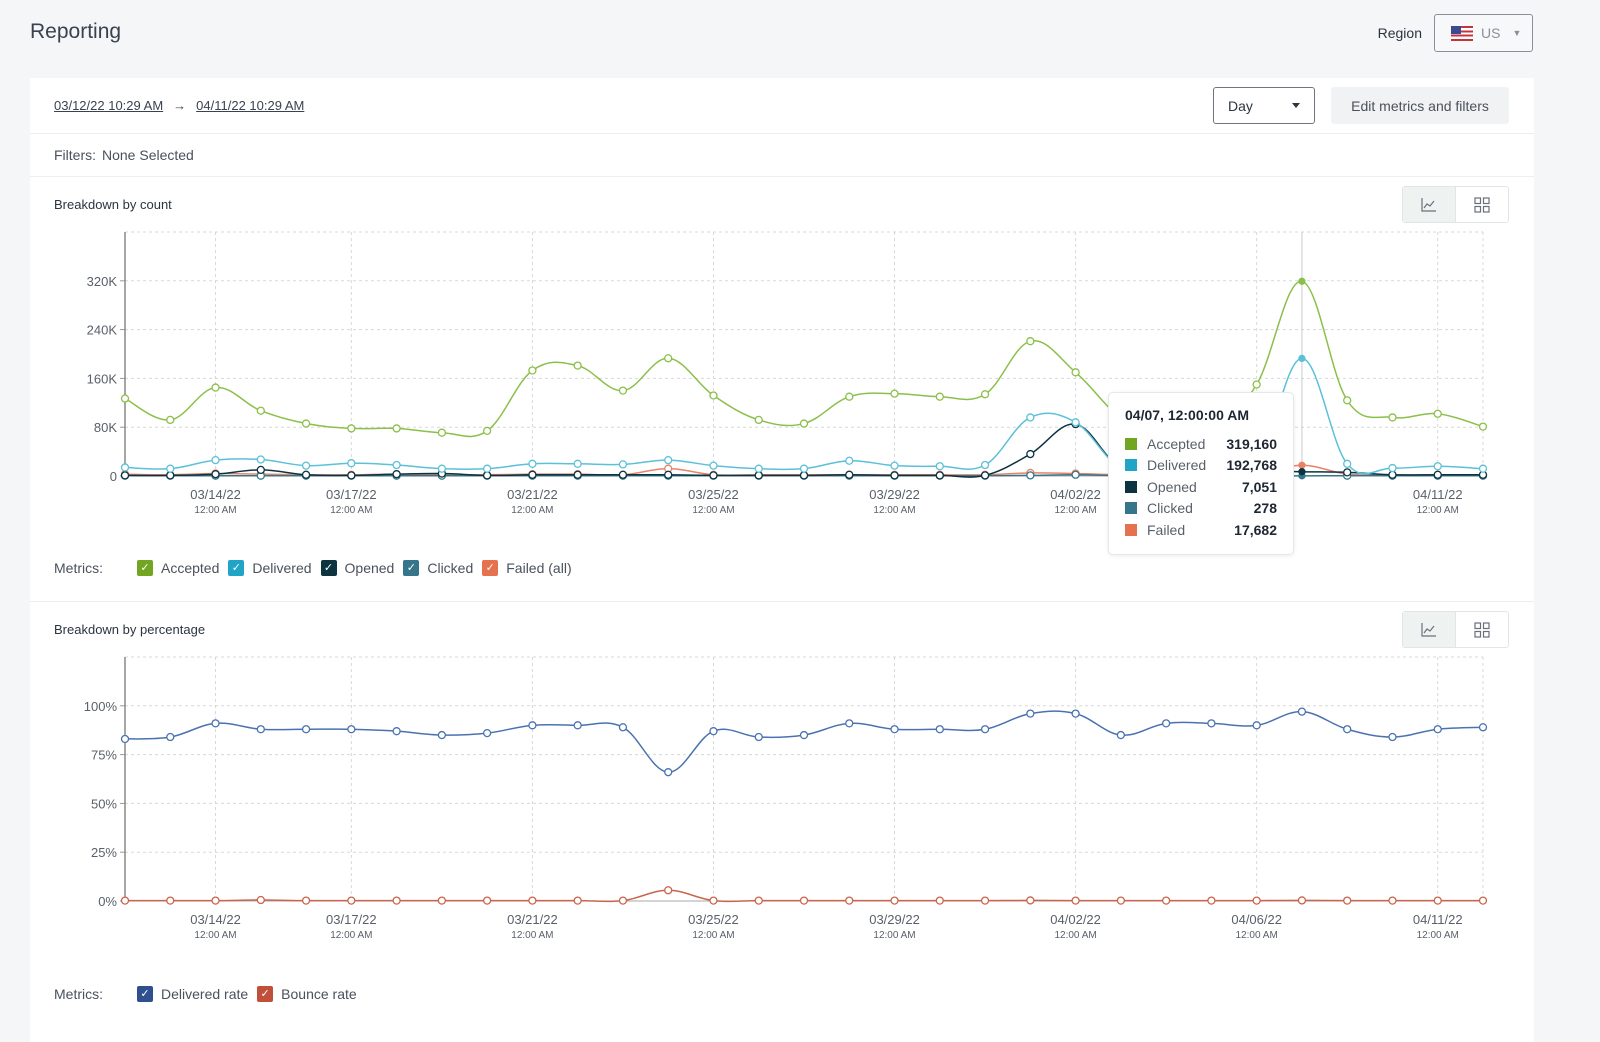 Image resolution: width=1600 pixels, height=1042 pixels. Describe the element at coordinates (250, 105) in the screenshot. I see `date-to-link: 04/11/22 10:29 AM` at that location.